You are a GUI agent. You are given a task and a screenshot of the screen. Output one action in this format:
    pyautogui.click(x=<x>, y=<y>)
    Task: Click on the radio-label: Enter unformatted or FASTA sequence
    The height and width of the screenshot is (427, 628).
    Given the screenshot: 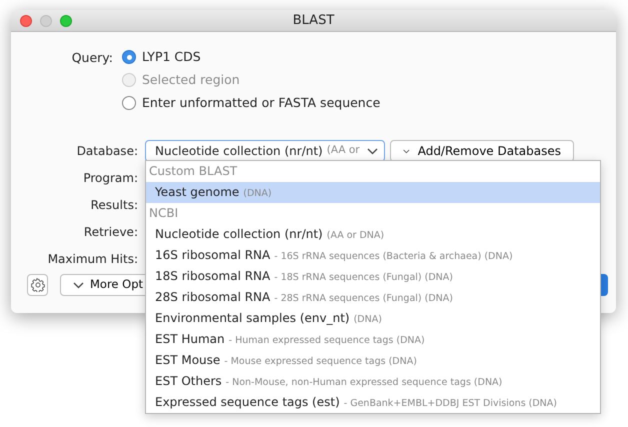 What is the action you would take?
    pyautogui.click(x=261, y=103)
    